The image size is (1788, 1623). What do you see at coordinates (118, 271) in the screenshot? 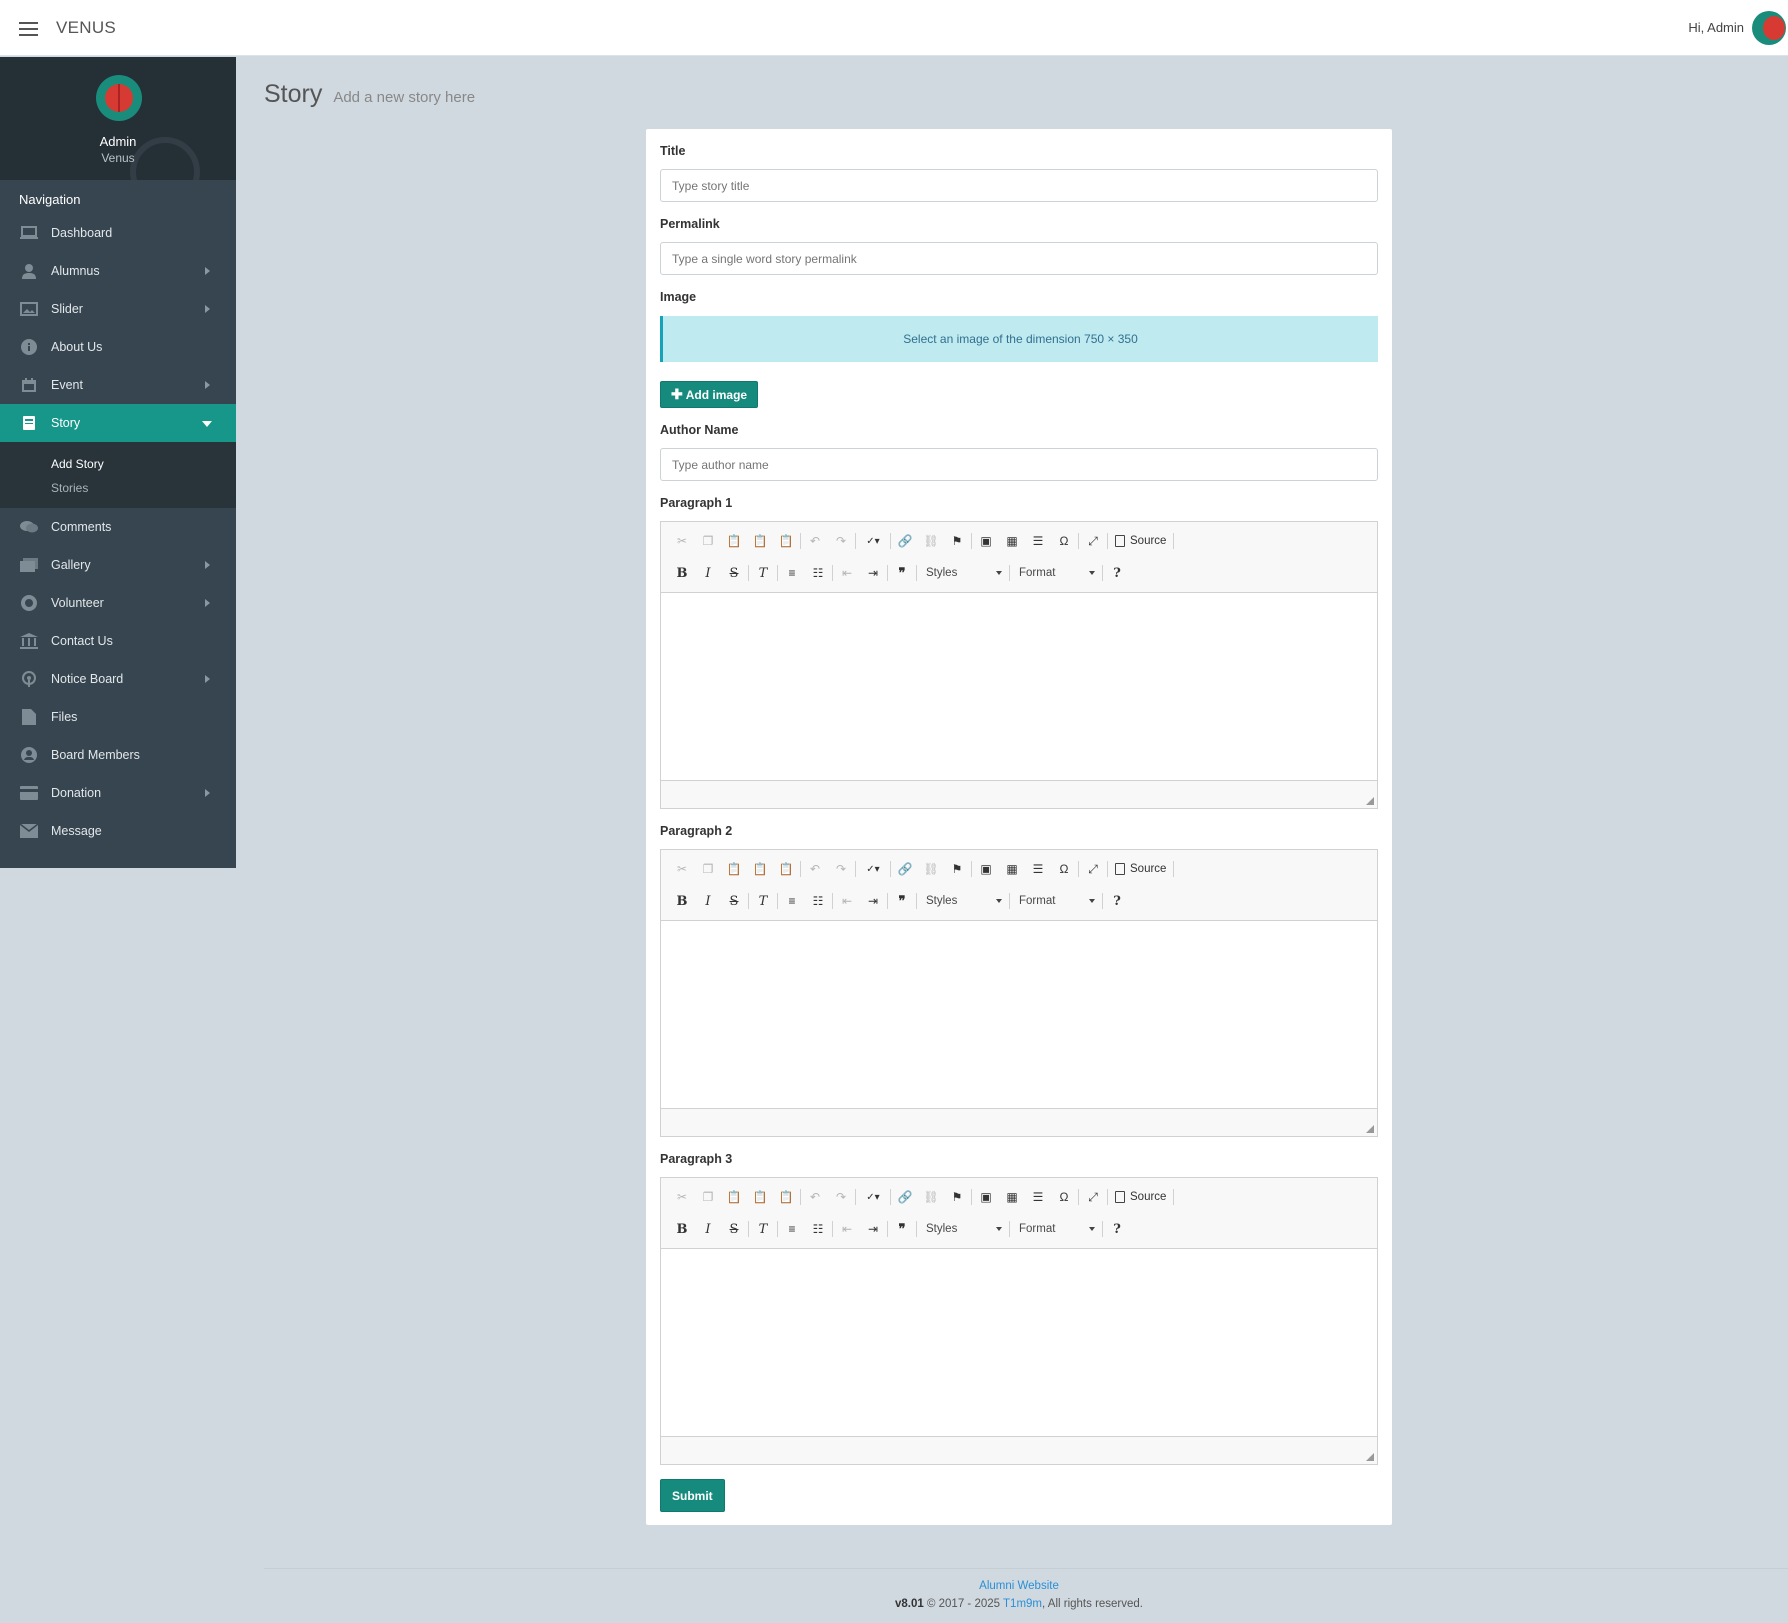
I see `sidebar-item-alumnus: Alumnus` at bounding box center [118, 271].